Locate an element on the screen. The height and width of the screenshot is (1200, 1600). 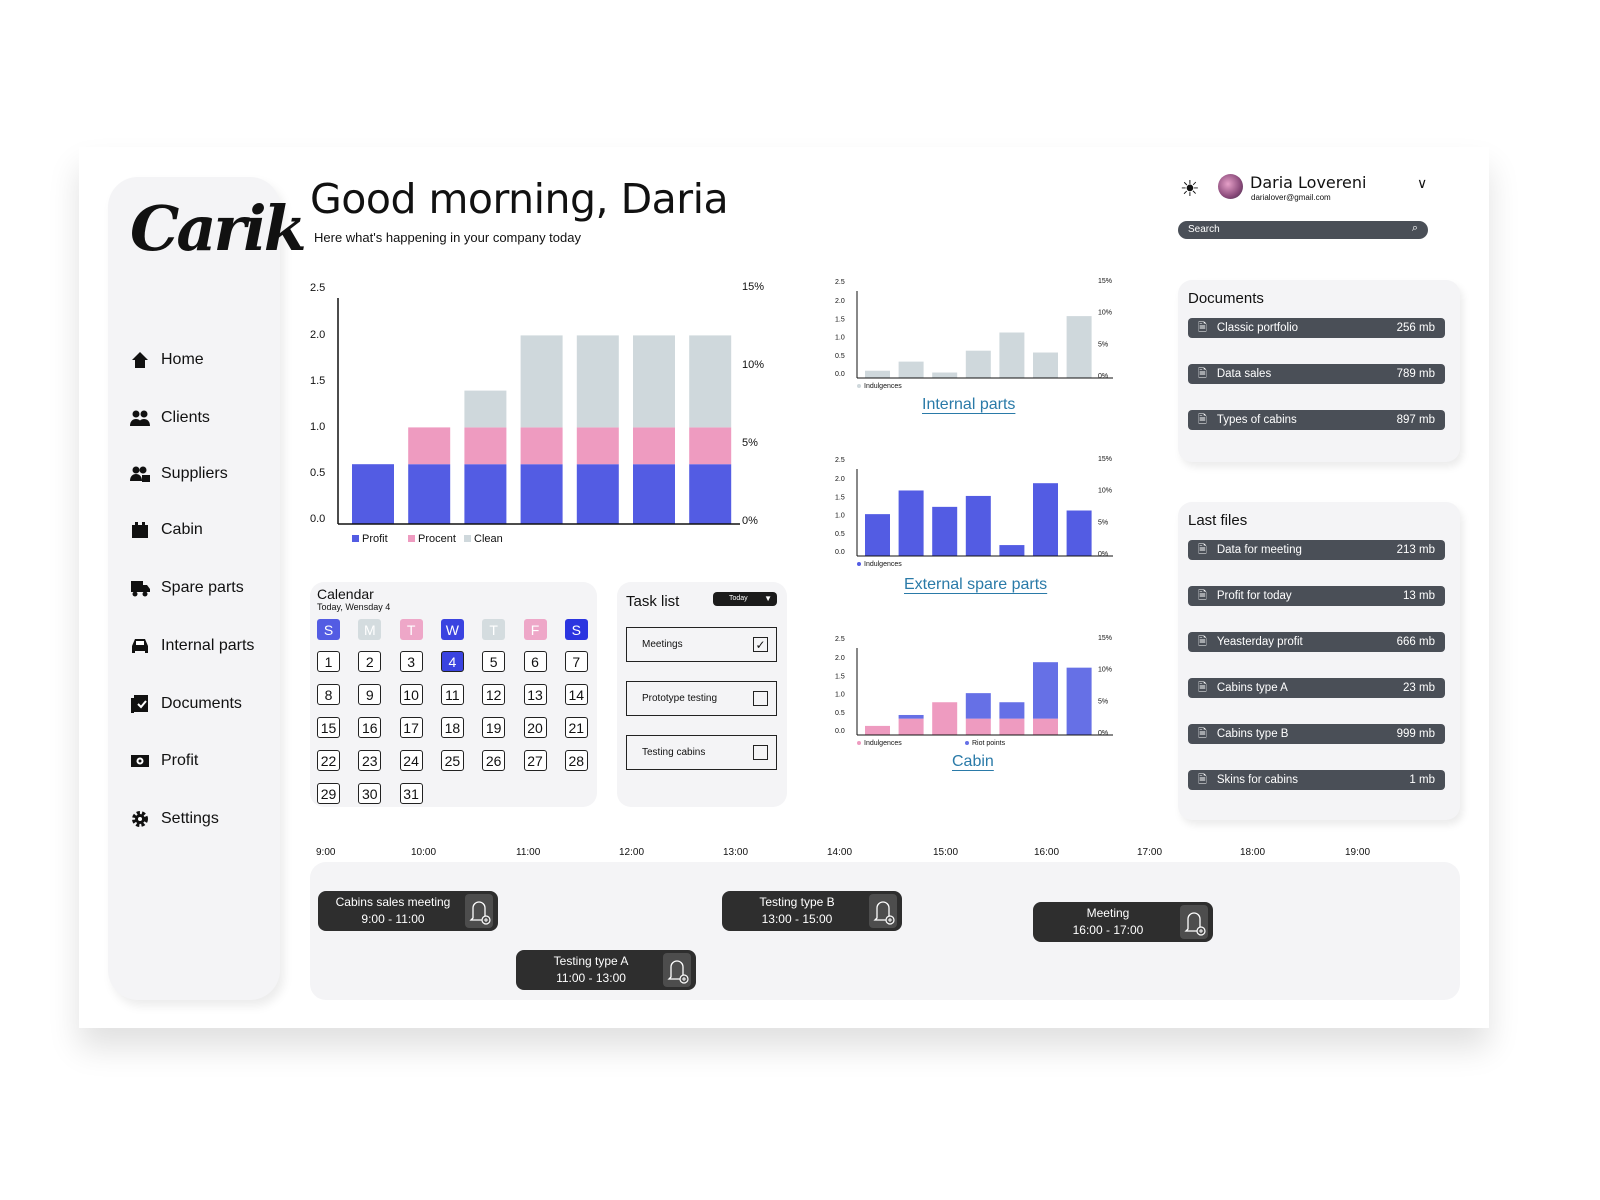
calendar-day: 30 is located at coordinates (370, 793).